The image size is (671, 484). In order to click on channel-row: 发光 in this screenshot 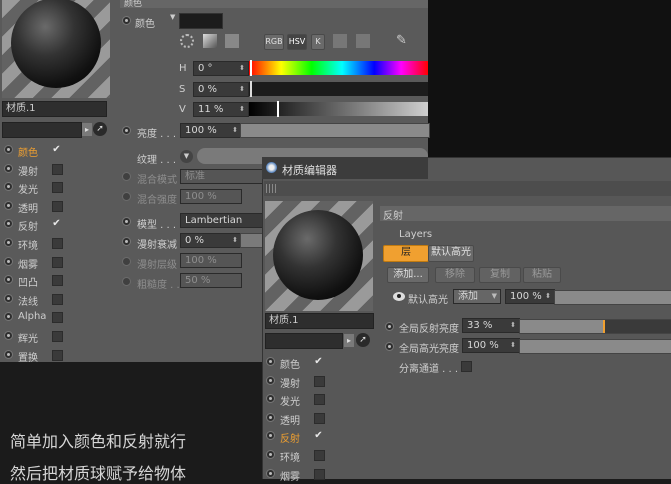, I will do `click(34, 187)`.